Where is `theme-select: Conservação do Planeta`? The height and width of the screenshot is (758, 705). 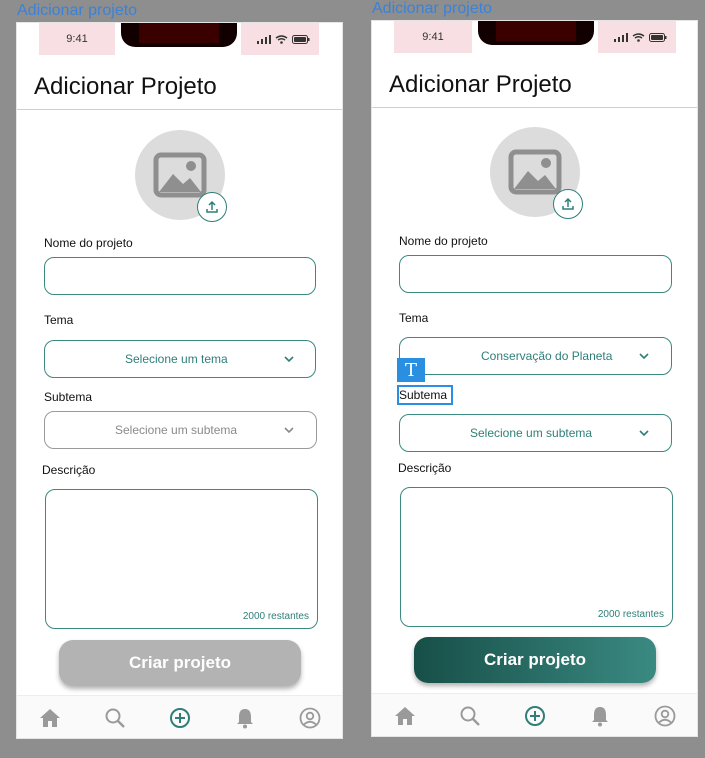
theme-select: Conservação do Planeta is located at coordinates (535, 356).